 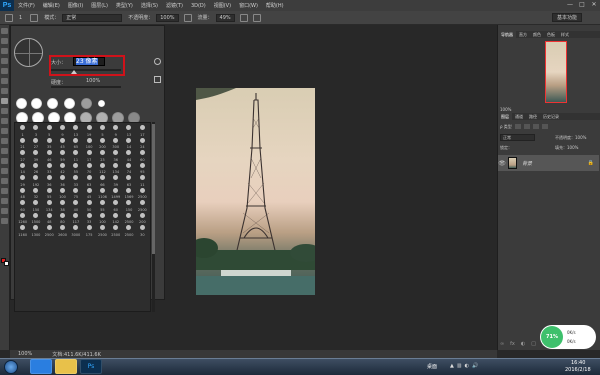 What do you see at coordinates (198, 6) in the screenshot?
I see `menu-3d: 3D(D)` at bounding box center [198, 6].